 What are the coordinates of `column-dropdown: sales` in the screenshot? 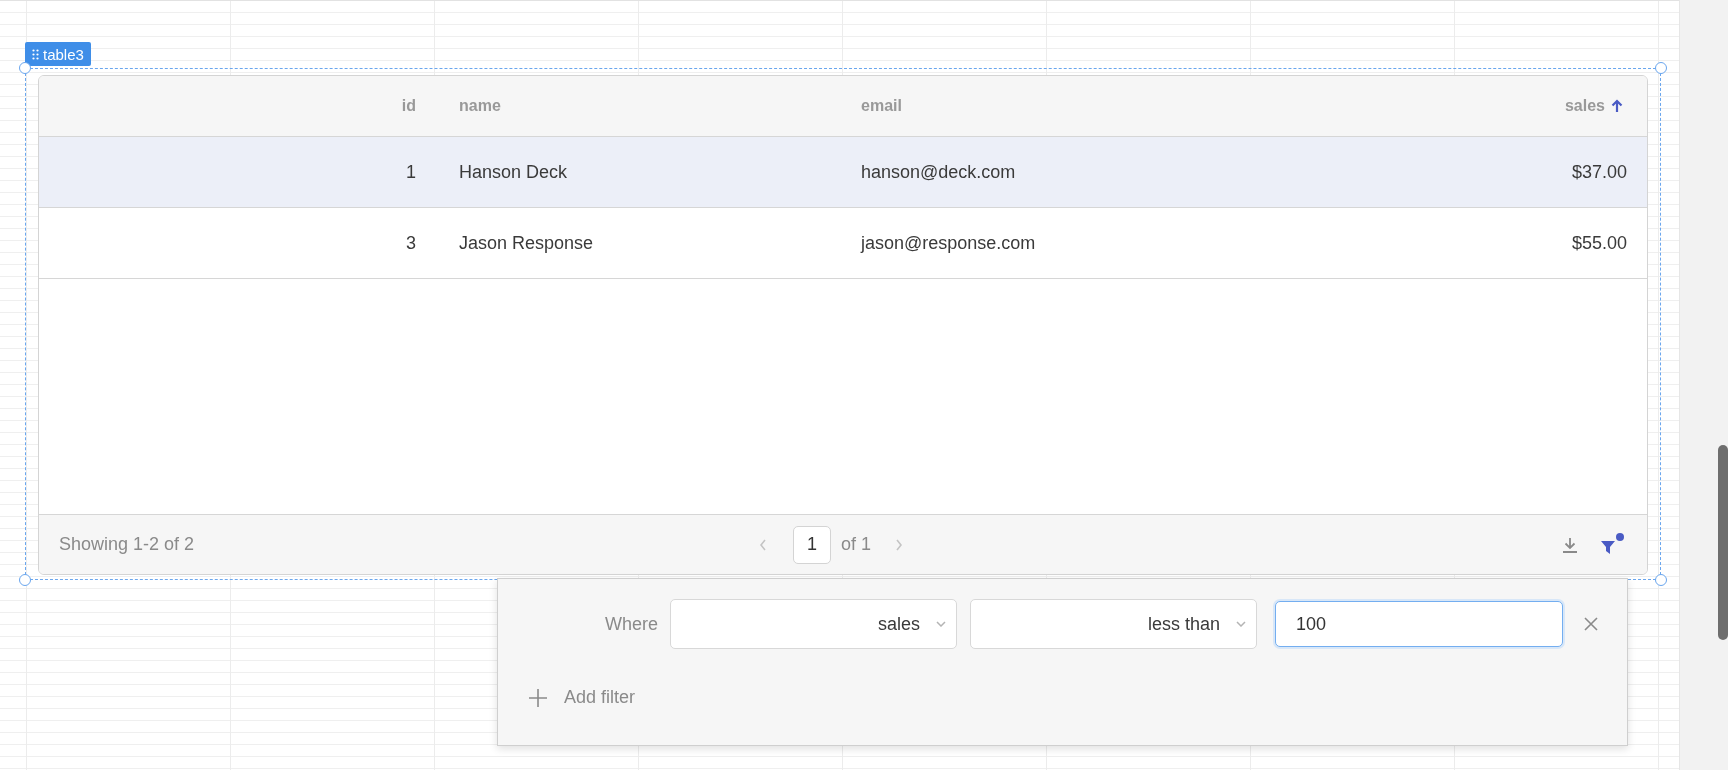 It's located at (813, 624).